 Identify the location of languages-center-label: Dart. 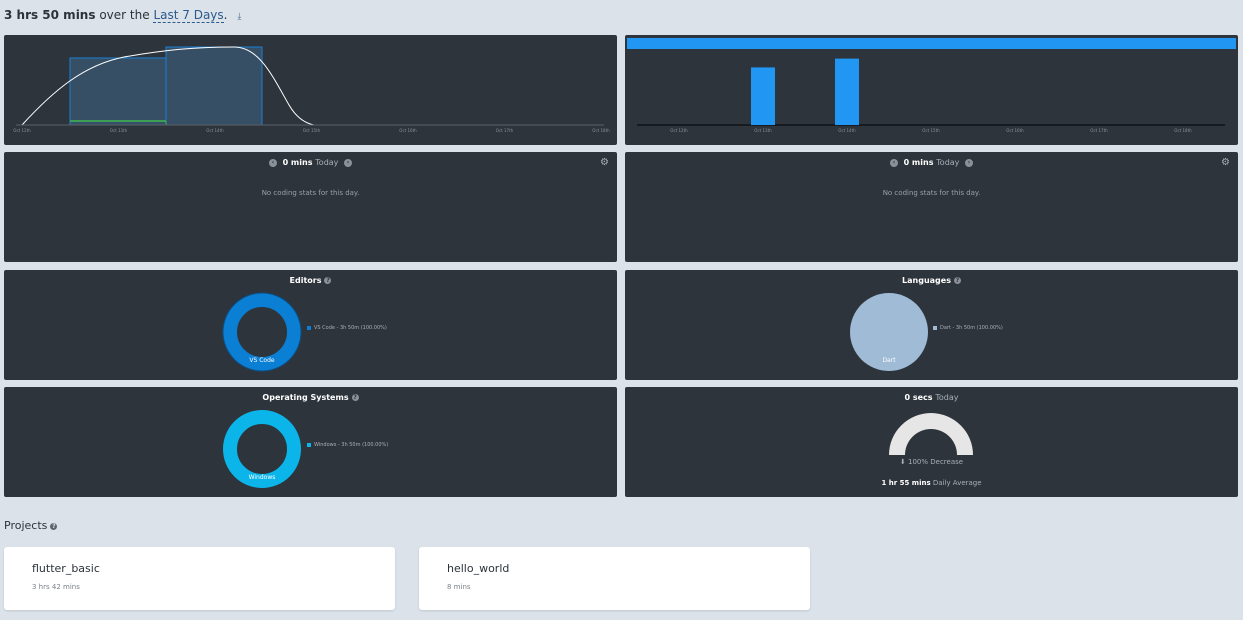
(889, 360).